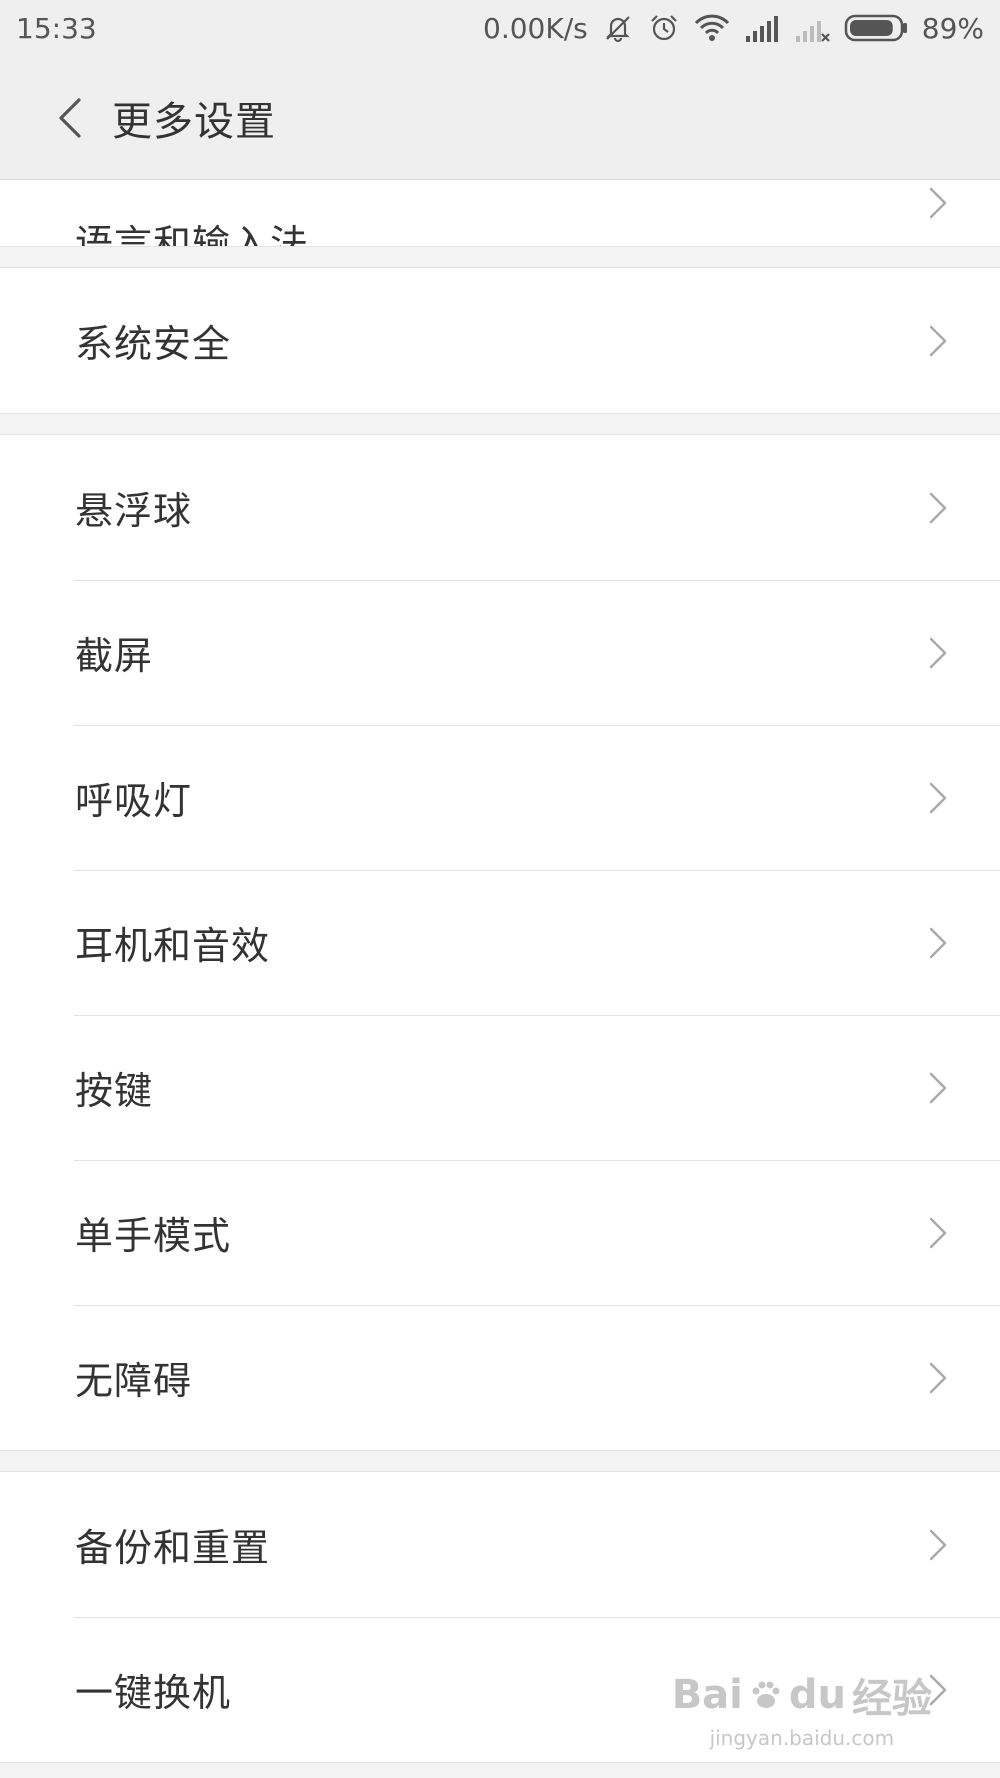 The height and width of the screenshot is (1778, 1000). I want to click on status-bar: 15:33 0.00K/s 89%, so click(500, 28).